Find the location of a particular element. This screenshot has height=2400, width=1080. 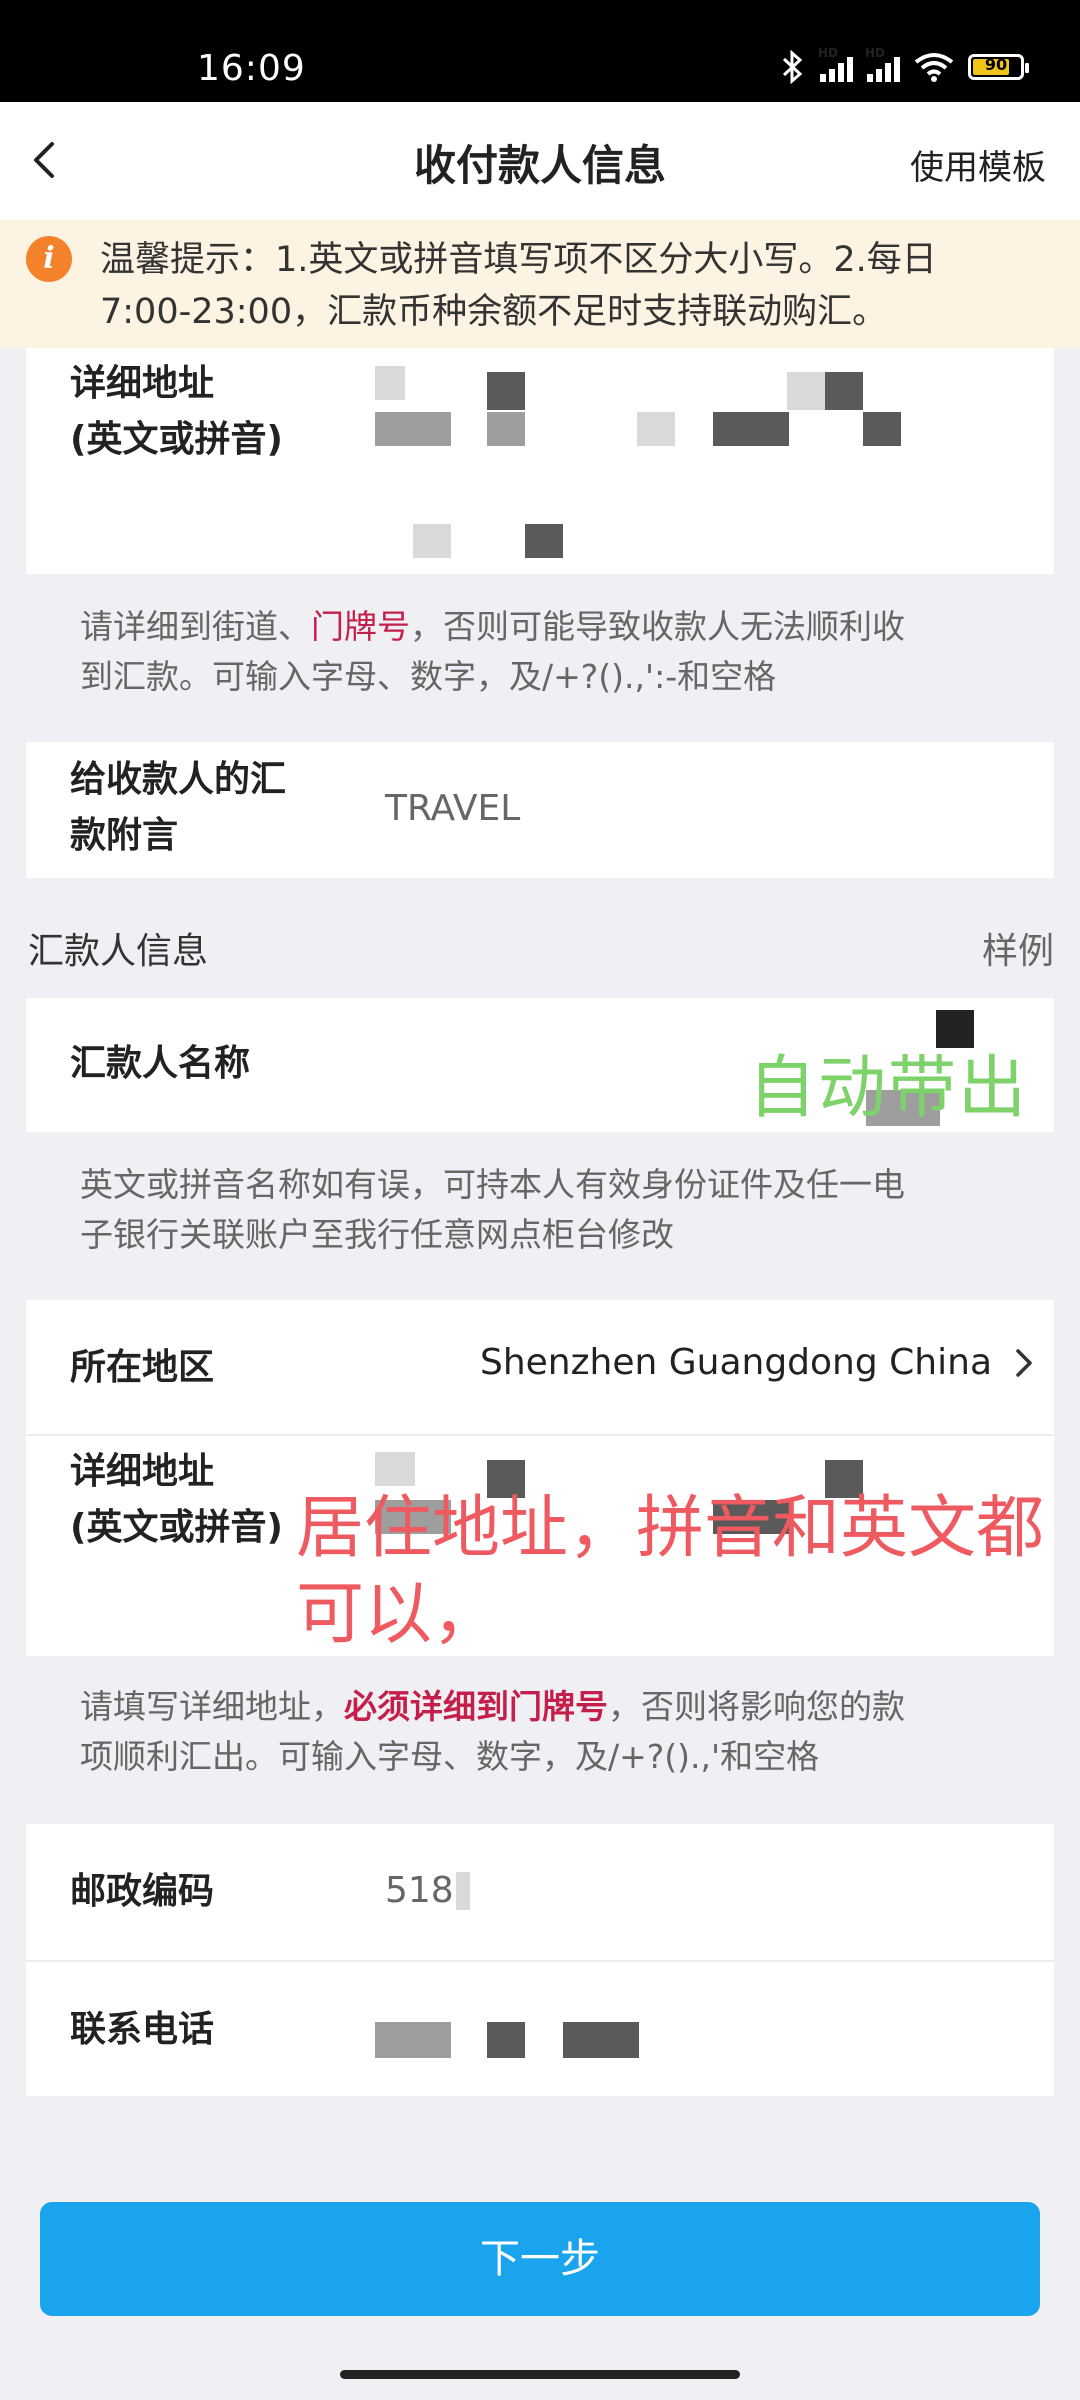

remitter-address-label-line1: 详细地址 is located at coordinates (142, 1471).